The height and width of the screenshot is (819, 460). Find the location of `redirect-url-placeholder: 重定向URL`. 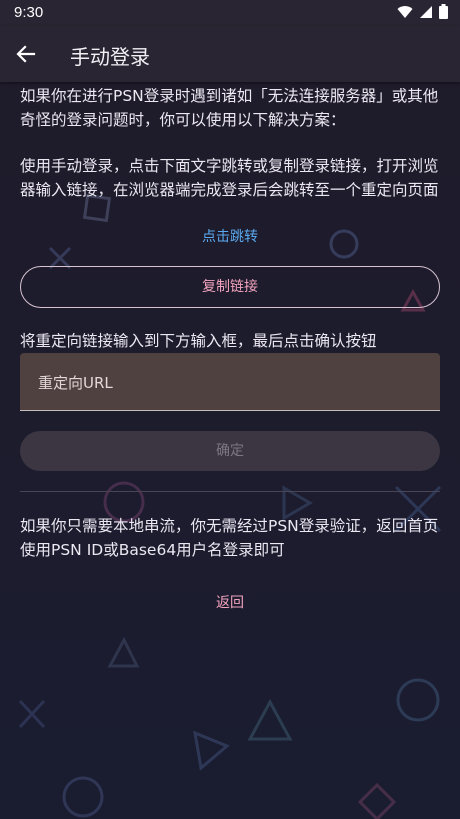

redirect-url-placeholder: 重定向URL is located at coordinates (75, 383).